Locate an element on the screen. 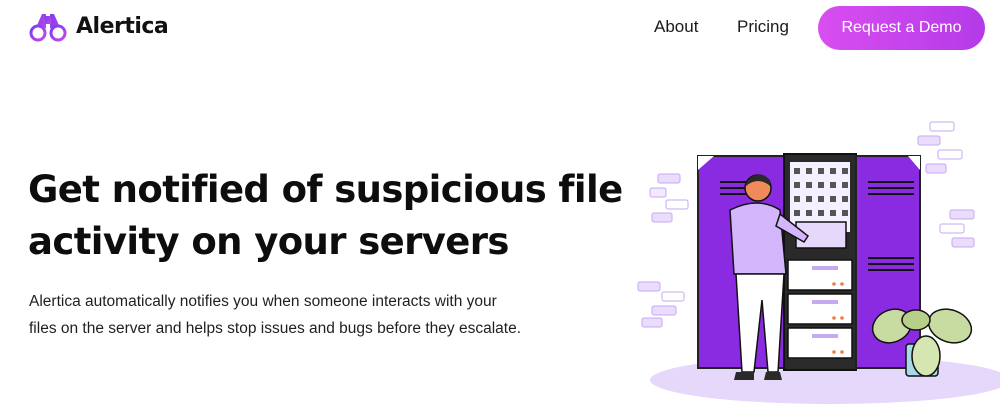 The width and height of the screenshot is (1000, 411). hero-title-line-2: activity on your servers is located at coordinates (268, 241).